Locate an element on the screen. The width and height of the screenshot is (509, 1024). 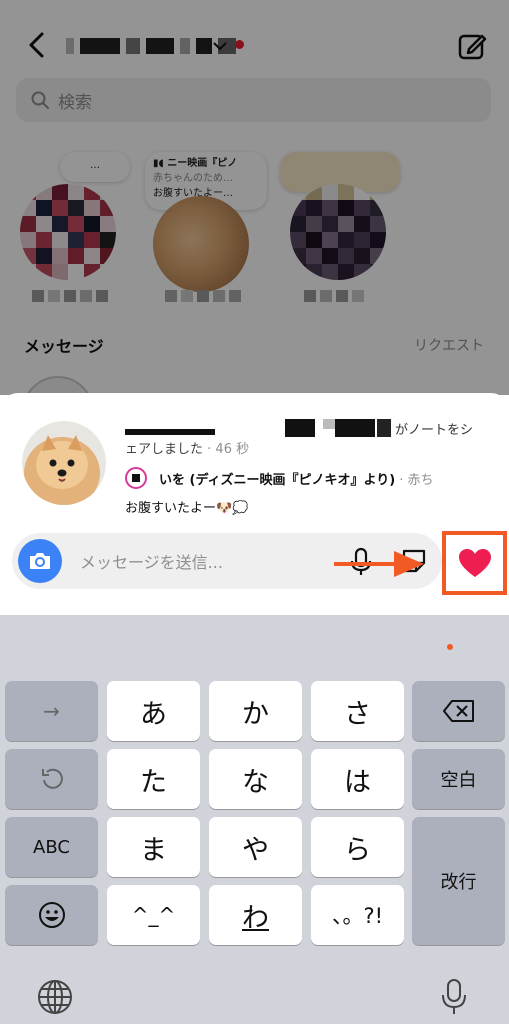
key-ya: や is located at coordinates (255, 847).